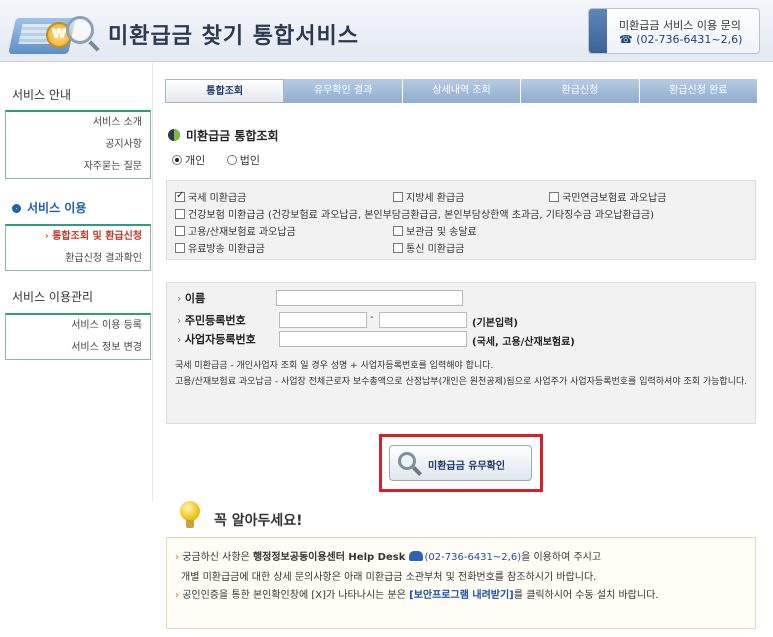  What do you see at coordinates (467, 466) in the screenshot?
I see `check-refund-button-label: 미환급금 유무확인` at bounding box center [467, 466].